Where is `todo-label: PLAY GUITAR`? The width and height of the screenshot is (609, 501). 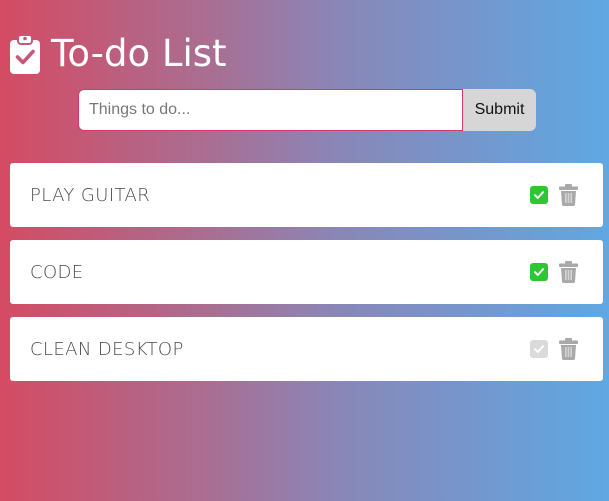
todo-label: PLAY GUITAR is located at coordinates (90, 195).